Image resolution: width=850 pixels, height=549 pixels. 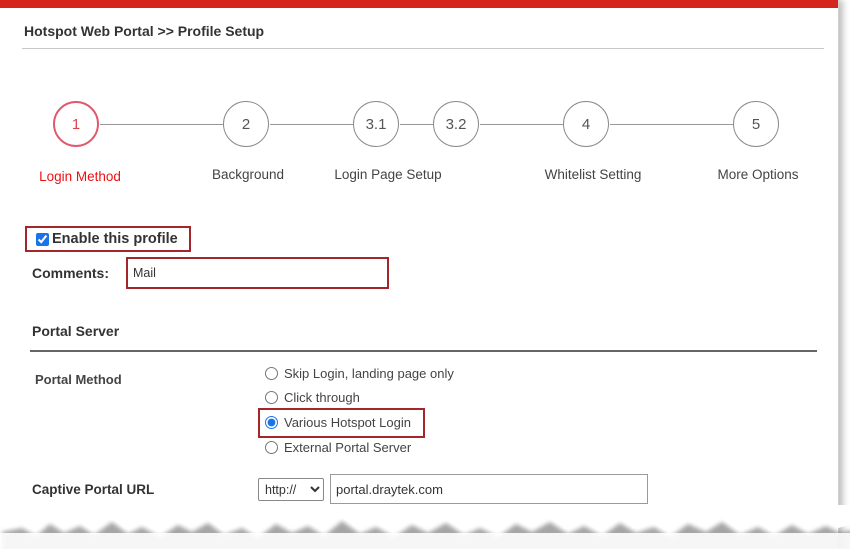 I want to click on section-divider, so click(x=423, y=351).